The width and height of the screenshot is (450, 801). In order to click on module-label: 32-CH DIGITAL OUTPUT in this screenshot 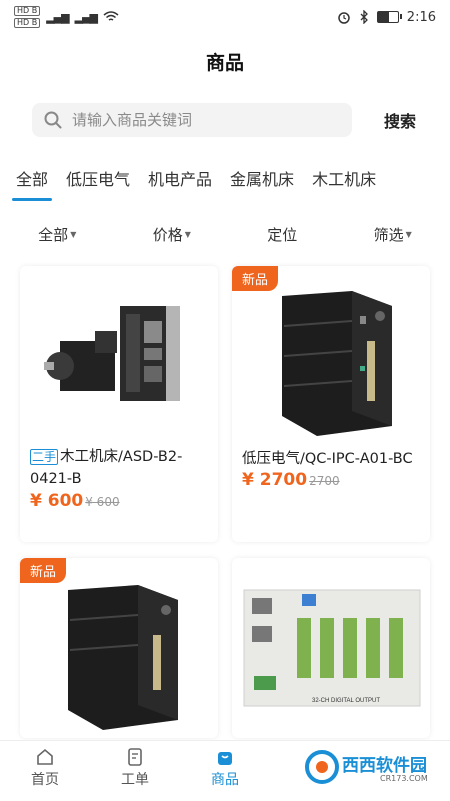, I will do `click(346, 701)`.